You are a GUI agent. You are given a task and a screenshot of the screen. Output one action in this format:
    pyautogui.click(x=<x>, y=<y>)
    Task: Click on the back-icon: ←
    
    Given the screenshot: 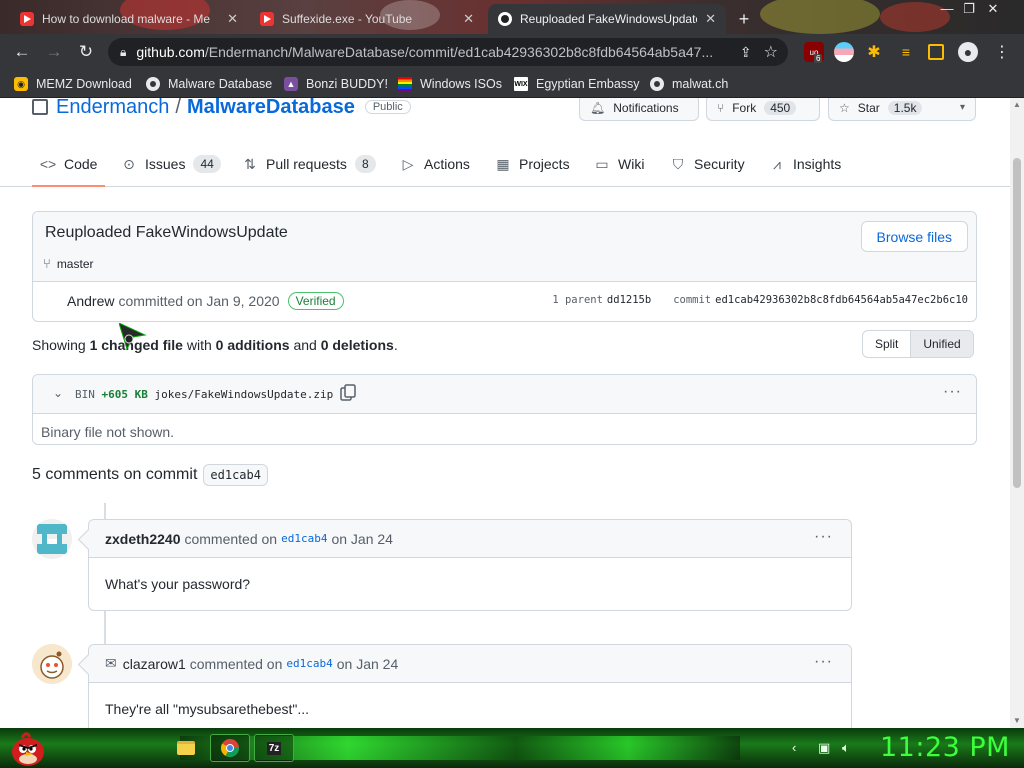 What is the action you would take?
    pyautogui.click(x=22, y=52)
    